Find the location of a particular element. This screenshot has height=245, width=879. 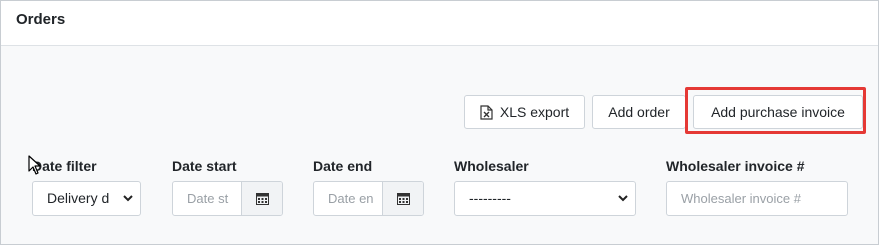

date-end-input: Date en is located at coordinates (368, 198).